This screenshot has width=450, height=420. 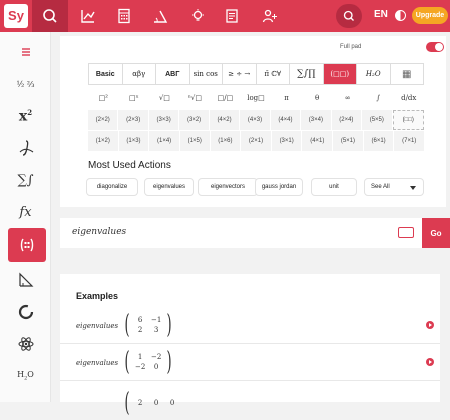 What do you see at coordinates (169, 187) in the screenshot?
I see `chip-eigenvalues: eigenvalues` at bounding box center [169, 187].